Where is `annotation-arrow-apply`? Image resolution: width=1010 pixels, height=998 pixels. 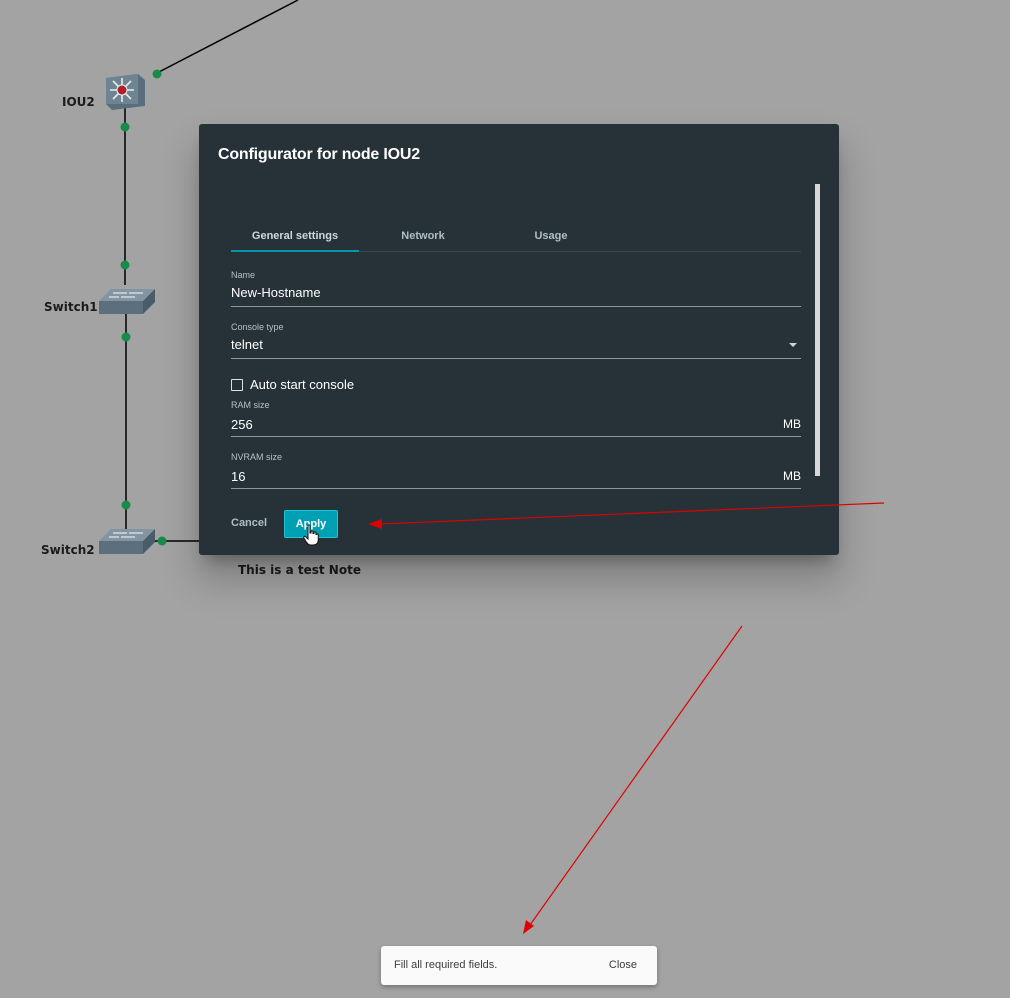 annotation-arrow-apply is located at coordinates (632, 513).